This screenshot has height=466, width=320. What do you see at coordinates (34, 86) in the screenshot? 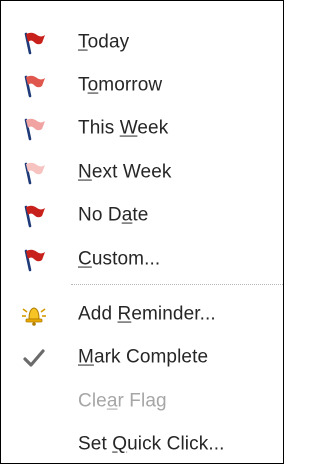
I see `flag-red-light-icon` at bounding box center [34, 86].